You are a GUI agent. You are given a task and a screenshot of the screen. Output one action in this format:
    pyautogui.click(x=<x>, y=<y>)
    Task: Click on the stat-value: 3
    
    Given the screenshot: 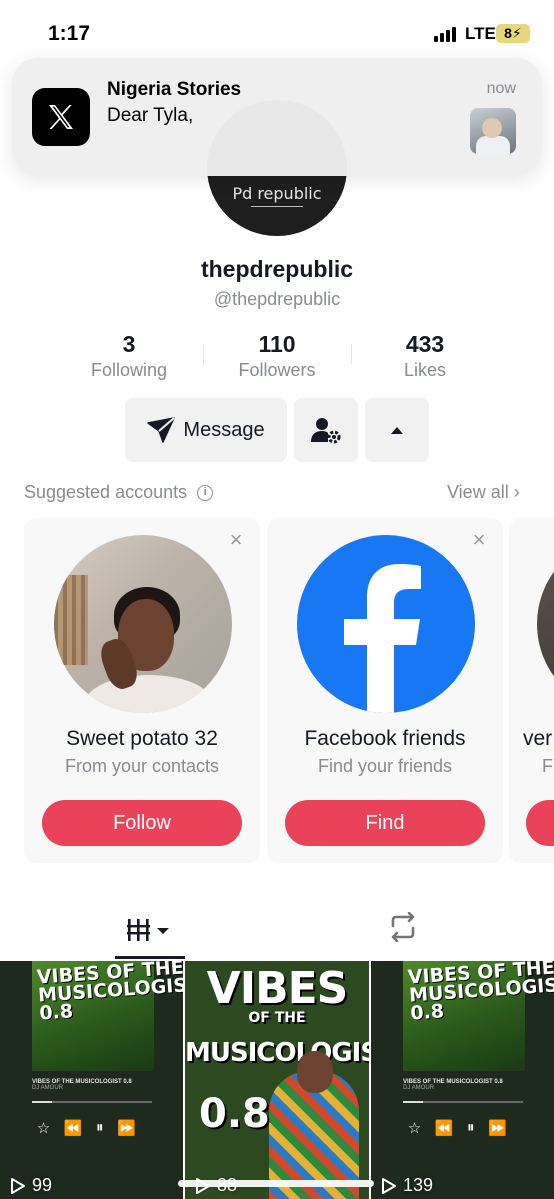 What is the action you would take?
    pyautogui.click(x=129, y=344)
    